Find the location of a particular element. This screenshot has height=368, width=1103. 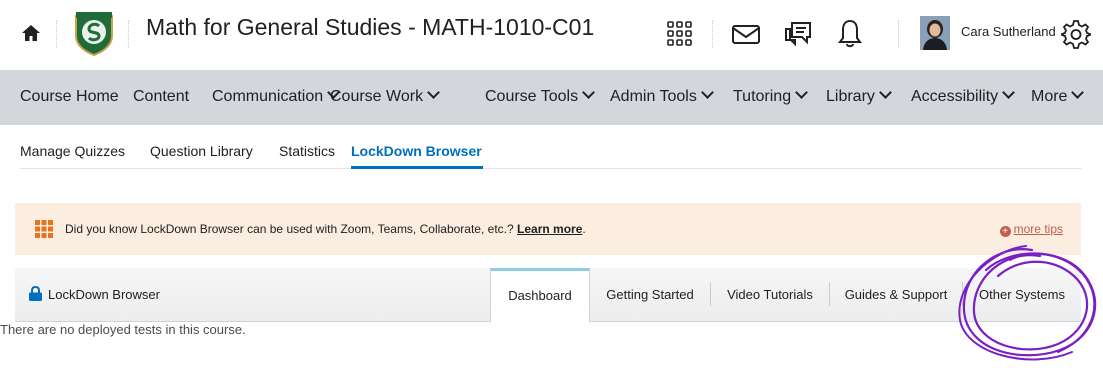

tab-video-tutorials: Video Tutorials is located at coordinates (770, 294).